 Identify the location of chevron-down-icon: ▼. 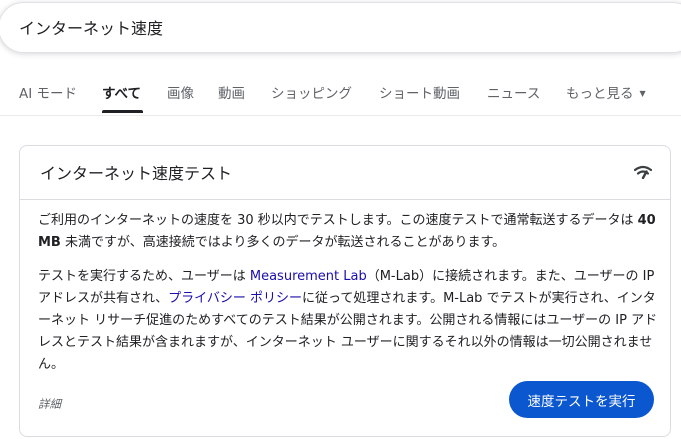
(642, 93).